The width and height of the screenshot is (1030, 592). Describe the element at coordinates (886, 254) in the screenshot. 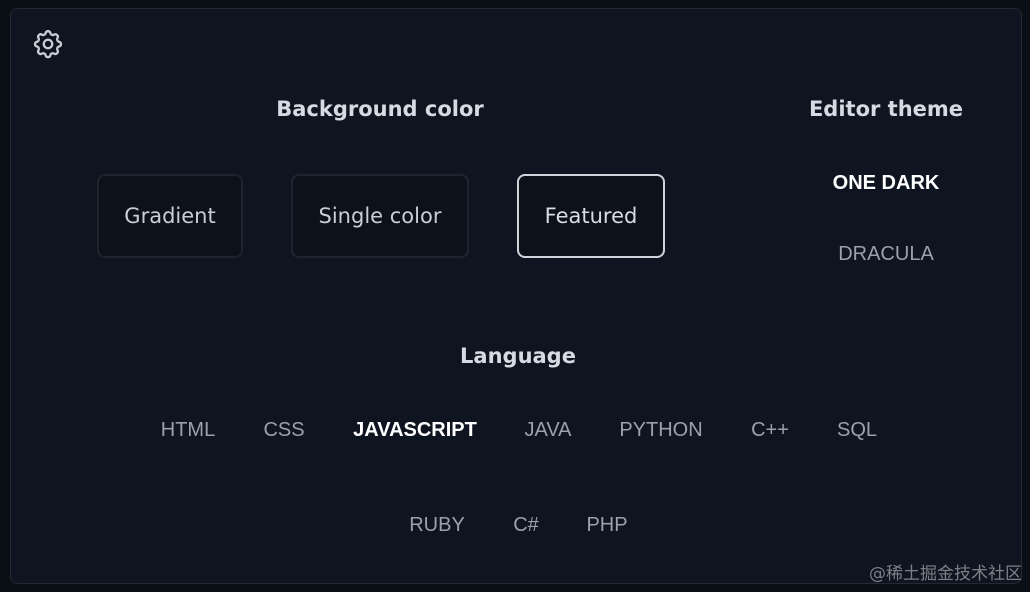

I see `theme-option-dracula: DRACULA` at that location.